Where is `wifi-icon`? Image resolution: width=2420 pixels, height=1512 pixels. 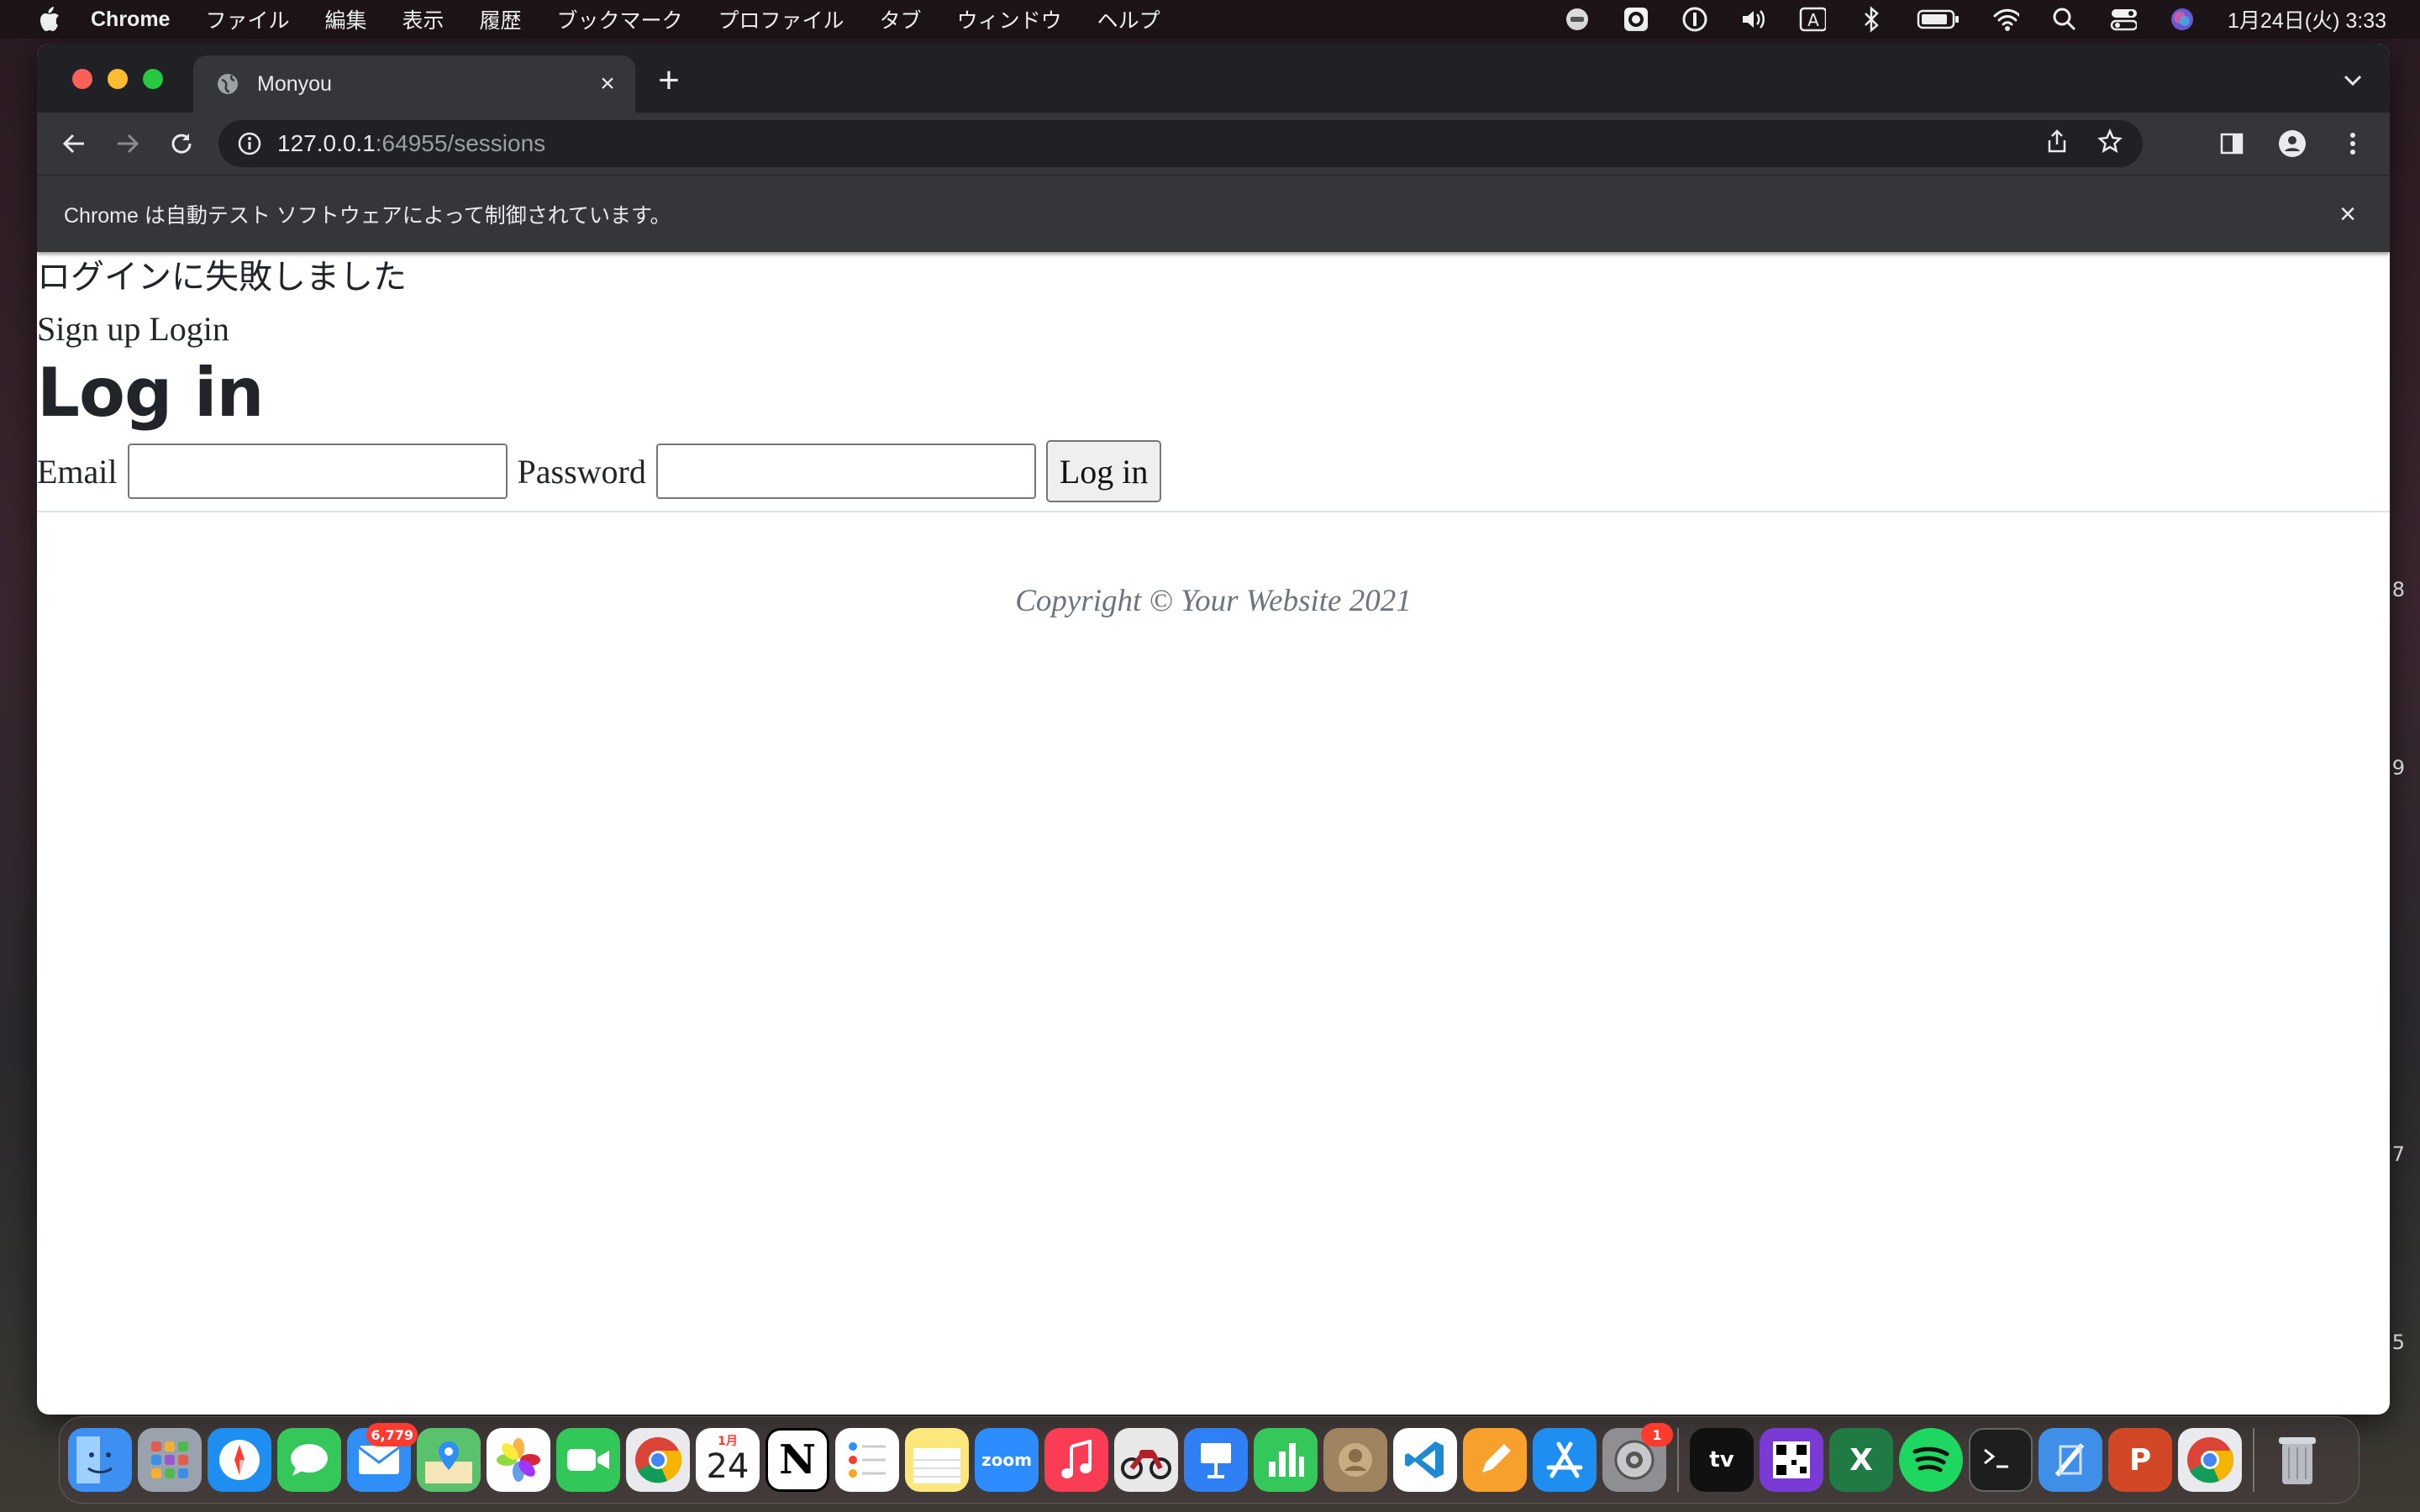 wifi-icon is located at coordinates (2006, 19).